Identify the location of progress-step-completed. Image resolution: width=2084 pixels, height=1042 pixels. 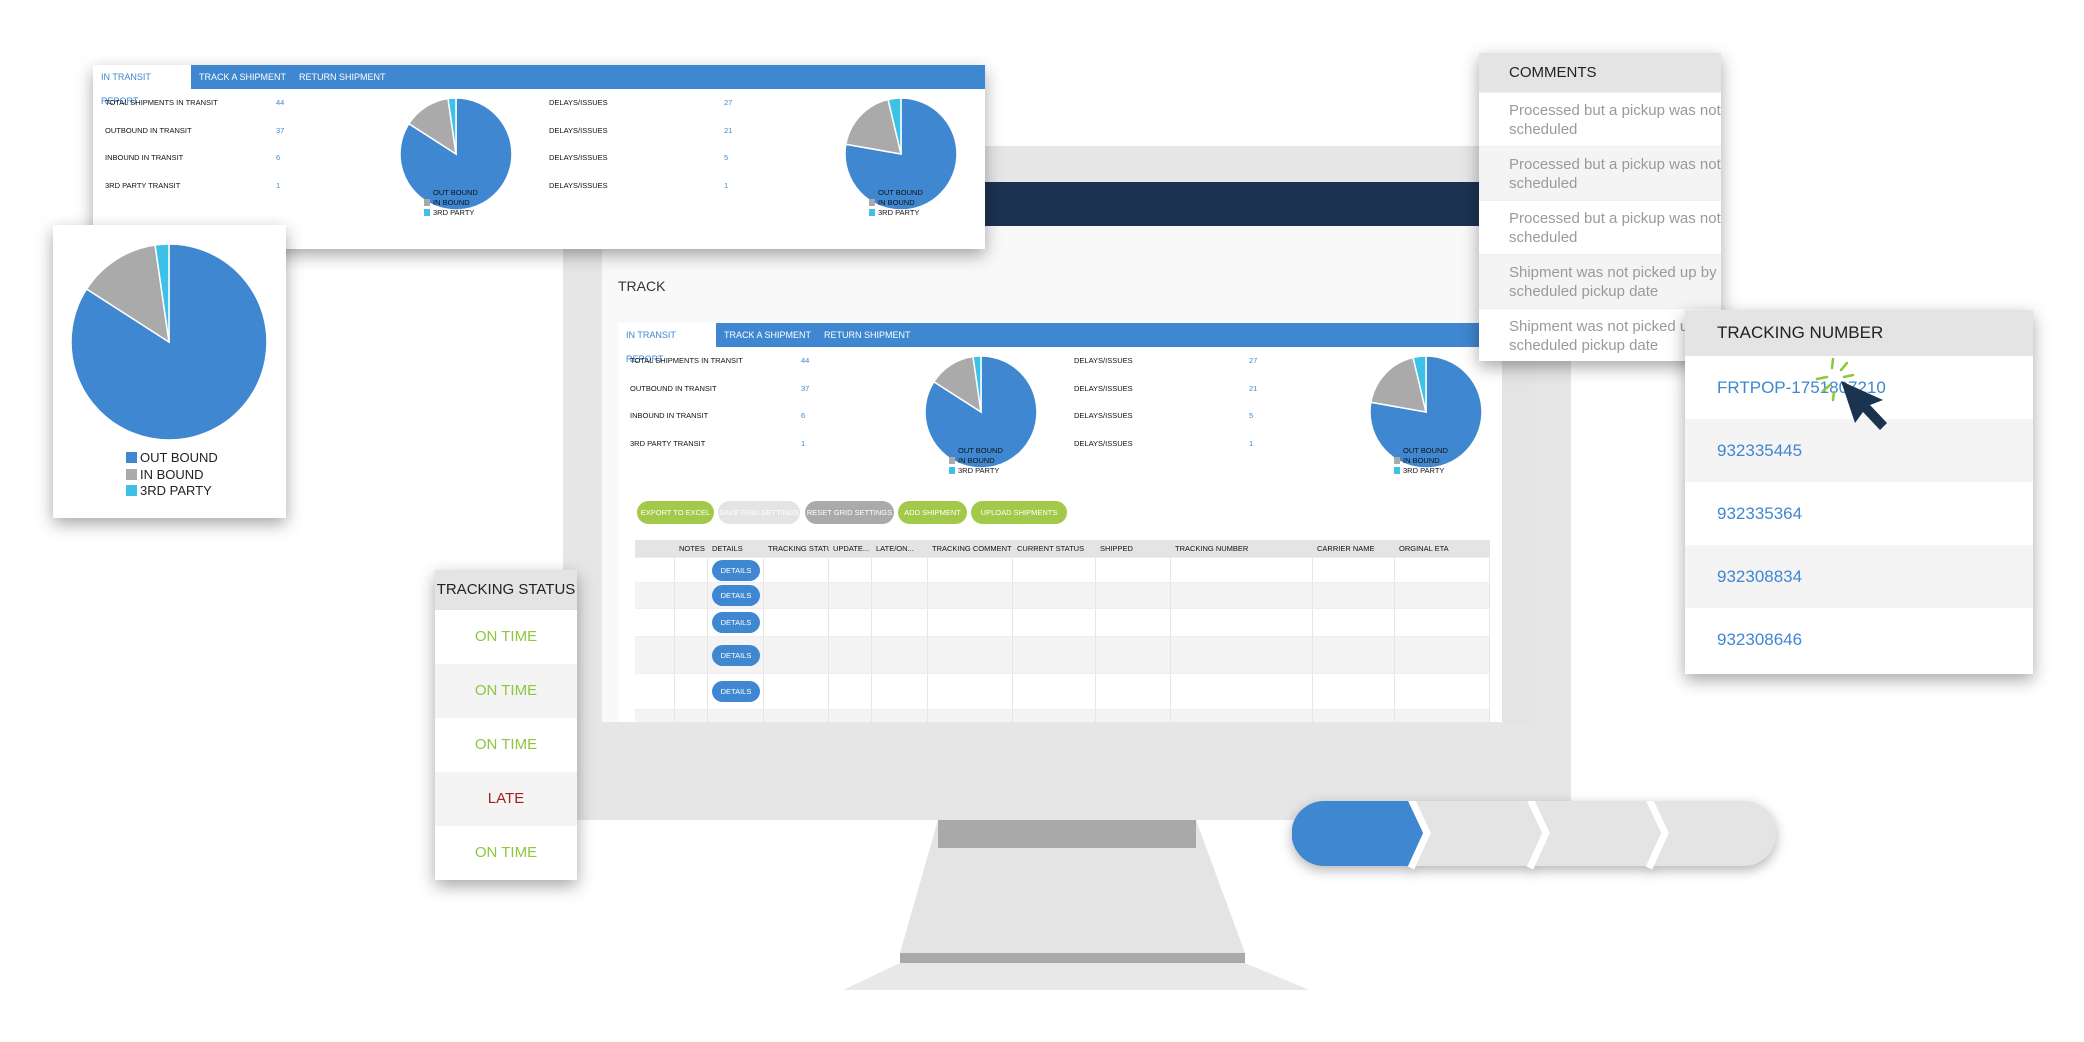
(1358, 833).